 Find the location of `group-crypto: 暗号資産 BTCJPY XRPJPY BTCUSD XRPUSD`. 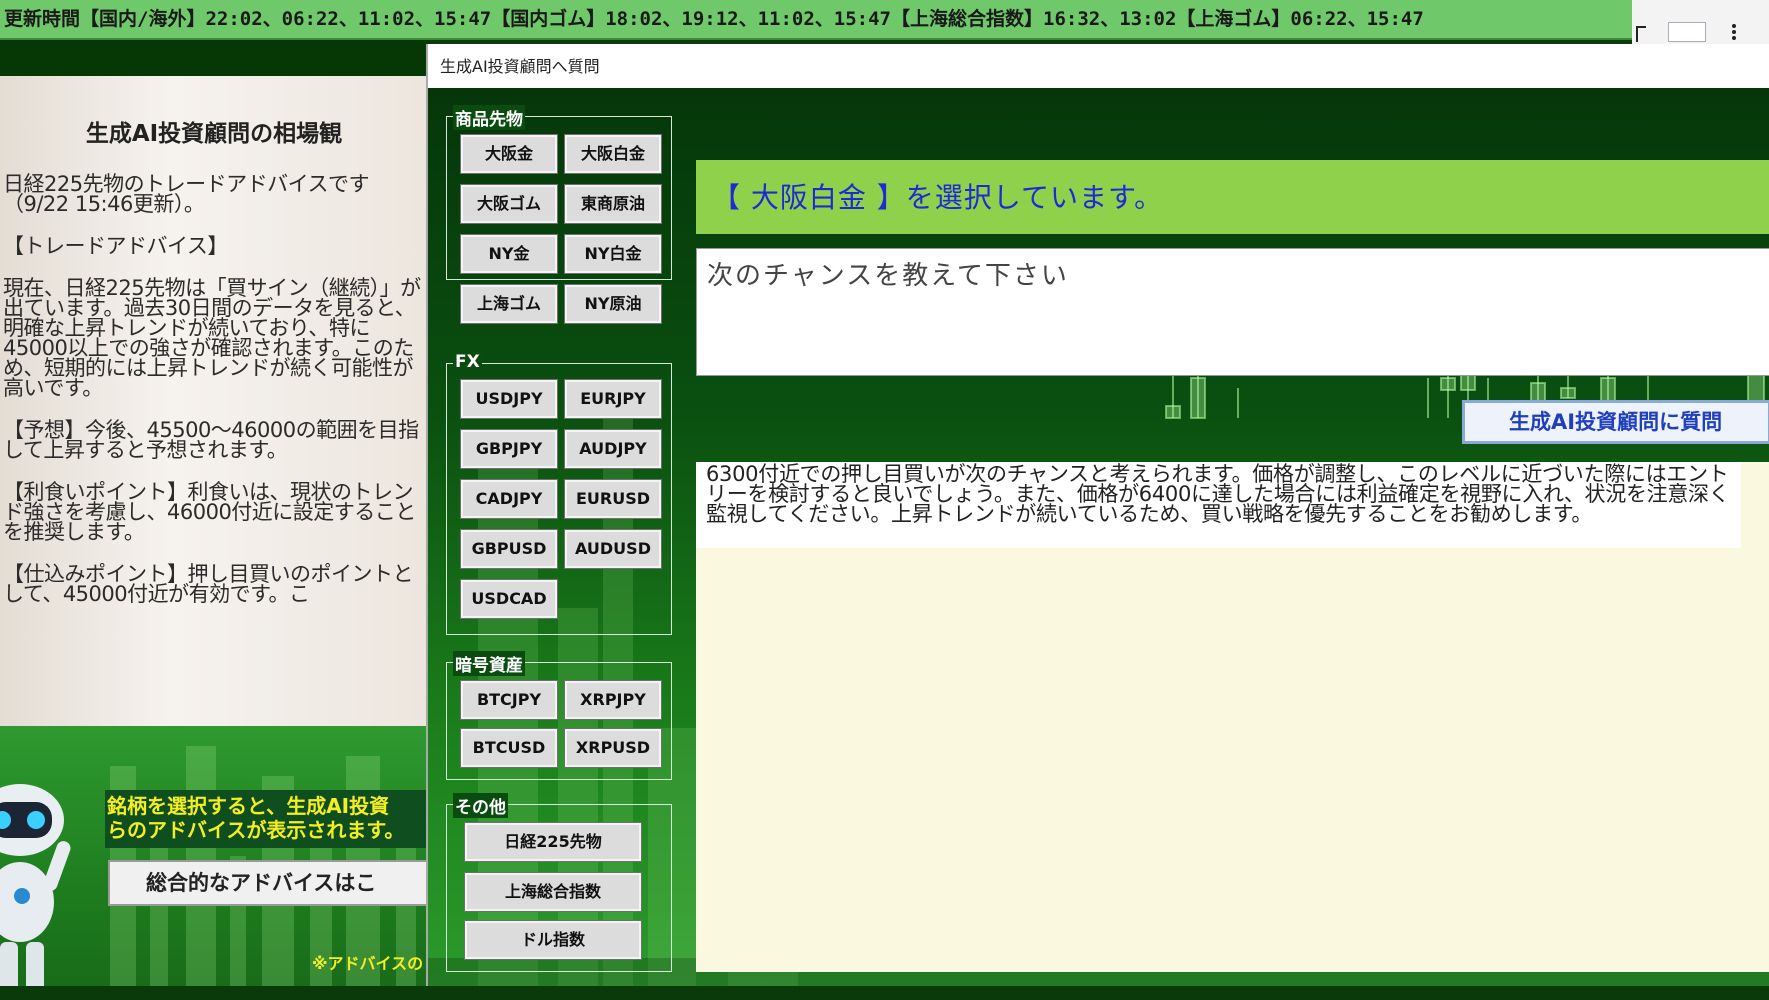

group-crypto: 暗号資産 BTCJPY XRPJPY BTCUSD XRPUSD is located at coordinates (559, 715).